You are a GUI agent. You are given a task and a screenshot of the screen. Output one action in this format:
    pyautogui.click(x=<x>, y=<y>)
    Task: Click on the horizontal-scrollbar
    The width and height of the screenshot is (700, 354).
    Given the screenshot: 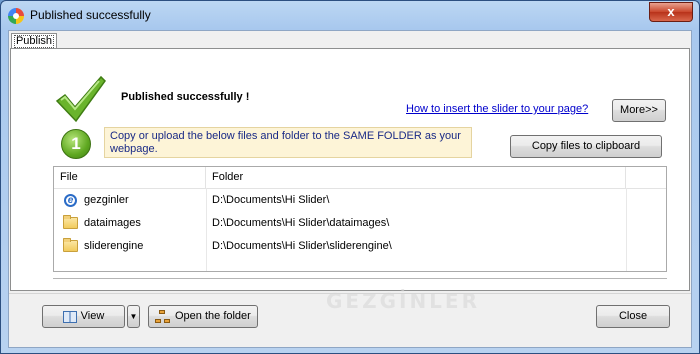 What is the action you would take?
    pyautogui.click(x=360, y=280)
    